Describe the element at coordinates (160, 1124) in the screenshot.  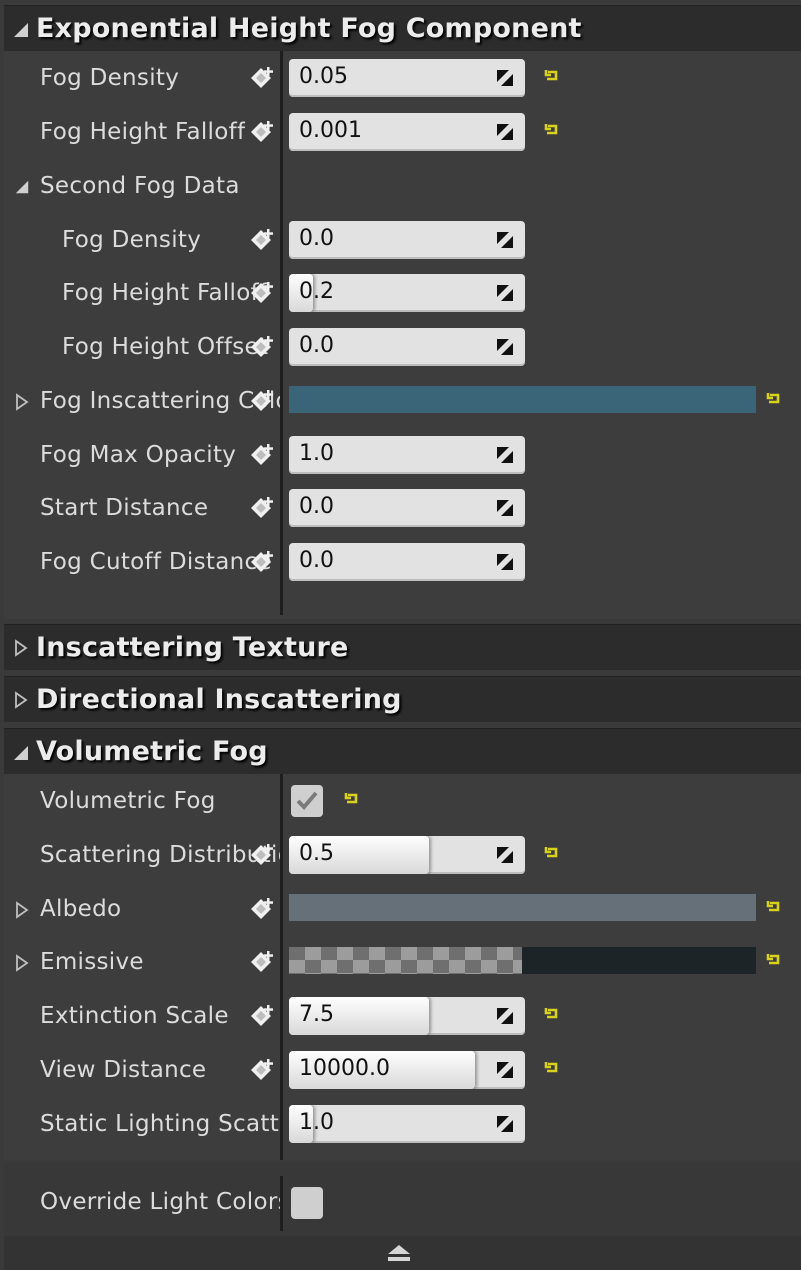
I see `property-label: Static Lighting Scattering Intensity` at that location.